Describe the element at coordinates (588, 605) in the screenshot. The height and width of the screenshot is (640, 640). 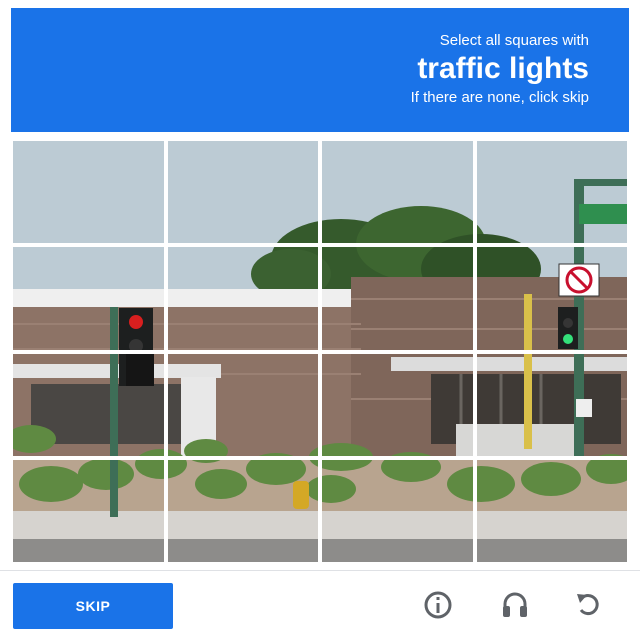
I see `reload-icon` at that location.